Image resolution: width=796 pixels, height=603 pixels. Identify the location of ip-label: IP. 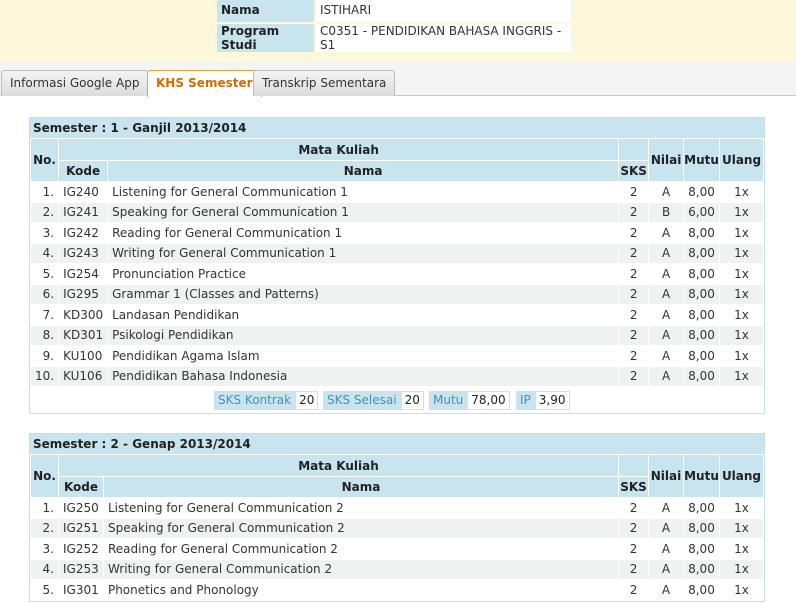
(525, 400).